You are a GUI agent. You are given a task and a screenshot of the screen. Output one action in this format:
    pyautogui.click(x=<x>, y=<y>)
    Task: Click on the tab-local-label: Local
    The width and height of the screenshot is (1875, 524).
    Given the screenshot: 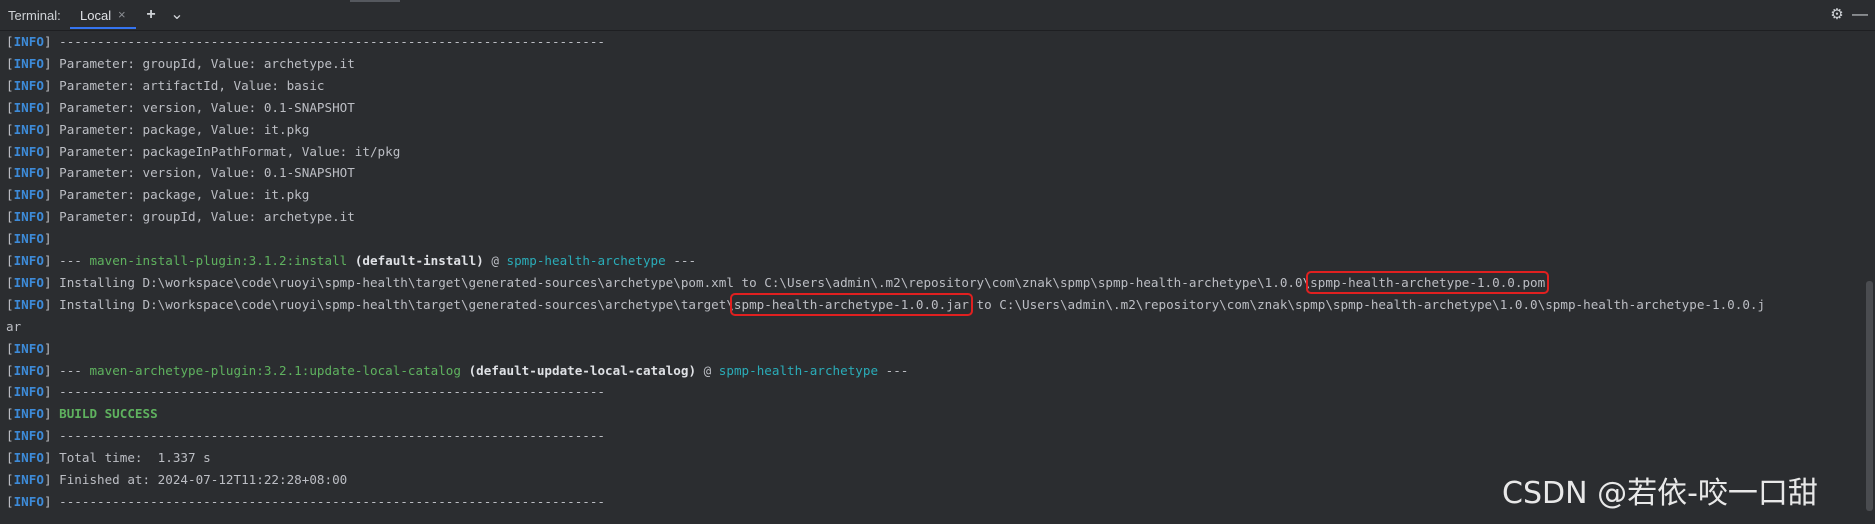 What is the action you would take?
    pyautogui.click(x=96, y=15)
    